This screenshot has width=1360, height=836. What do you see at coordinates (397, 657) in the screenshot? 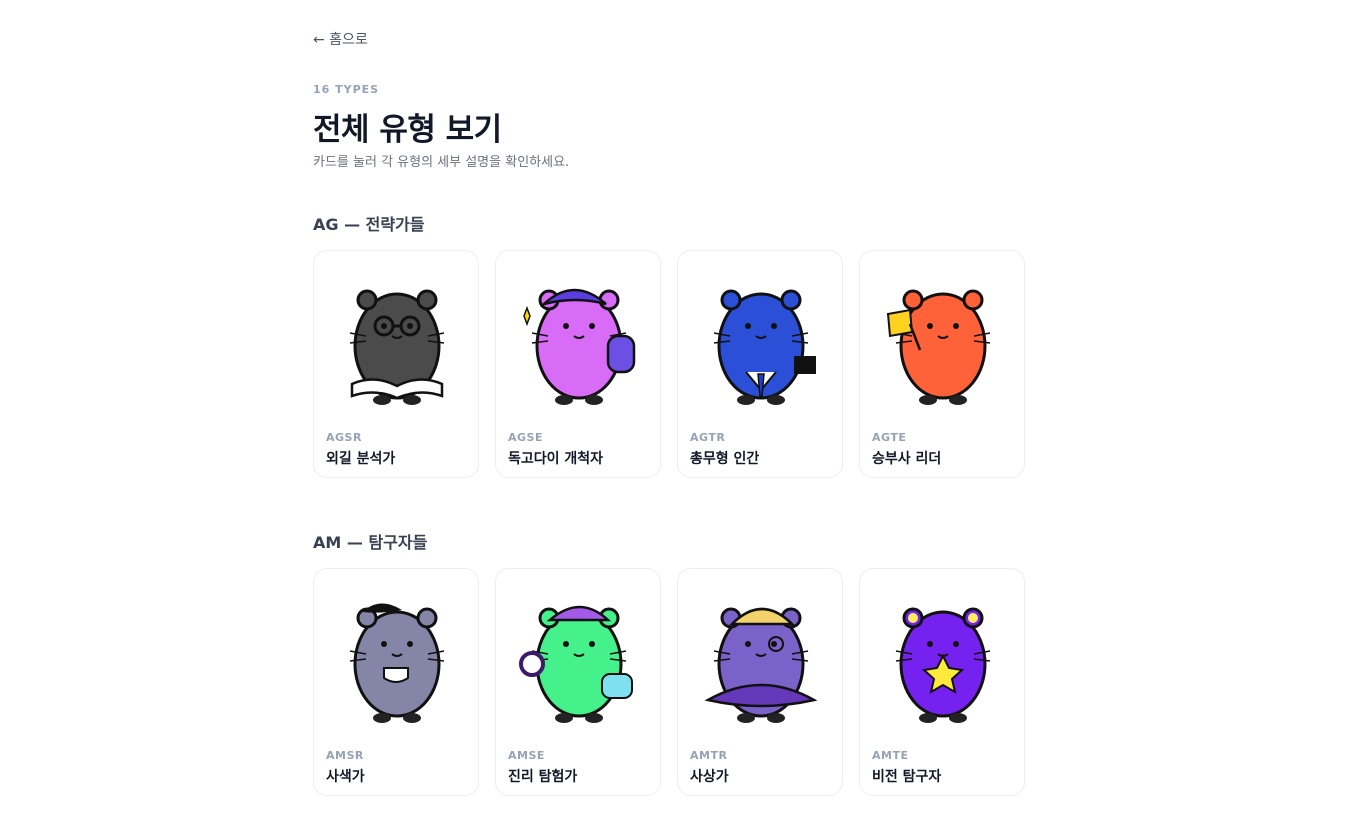
I see `tea-hamster-icon` at bounding box center [397, 657].